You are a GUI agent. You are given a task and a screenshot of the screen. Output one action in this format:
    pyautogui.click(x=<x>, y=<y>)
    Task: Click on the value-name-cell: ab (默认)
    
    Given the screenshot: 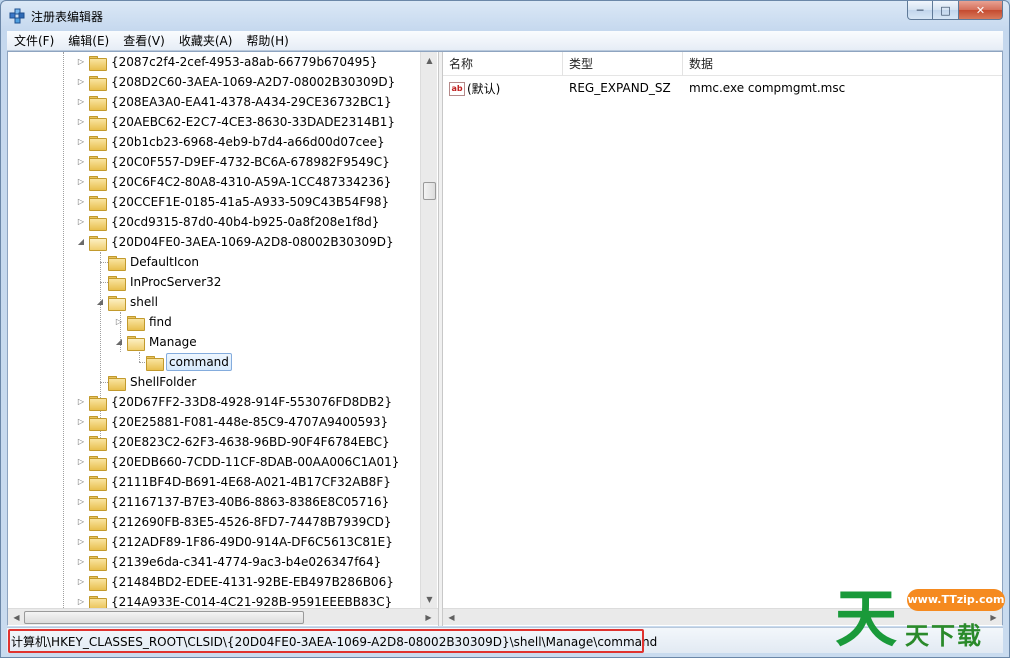 What is the action you would take?
    pyautogui.click(x=503, y=88)
    